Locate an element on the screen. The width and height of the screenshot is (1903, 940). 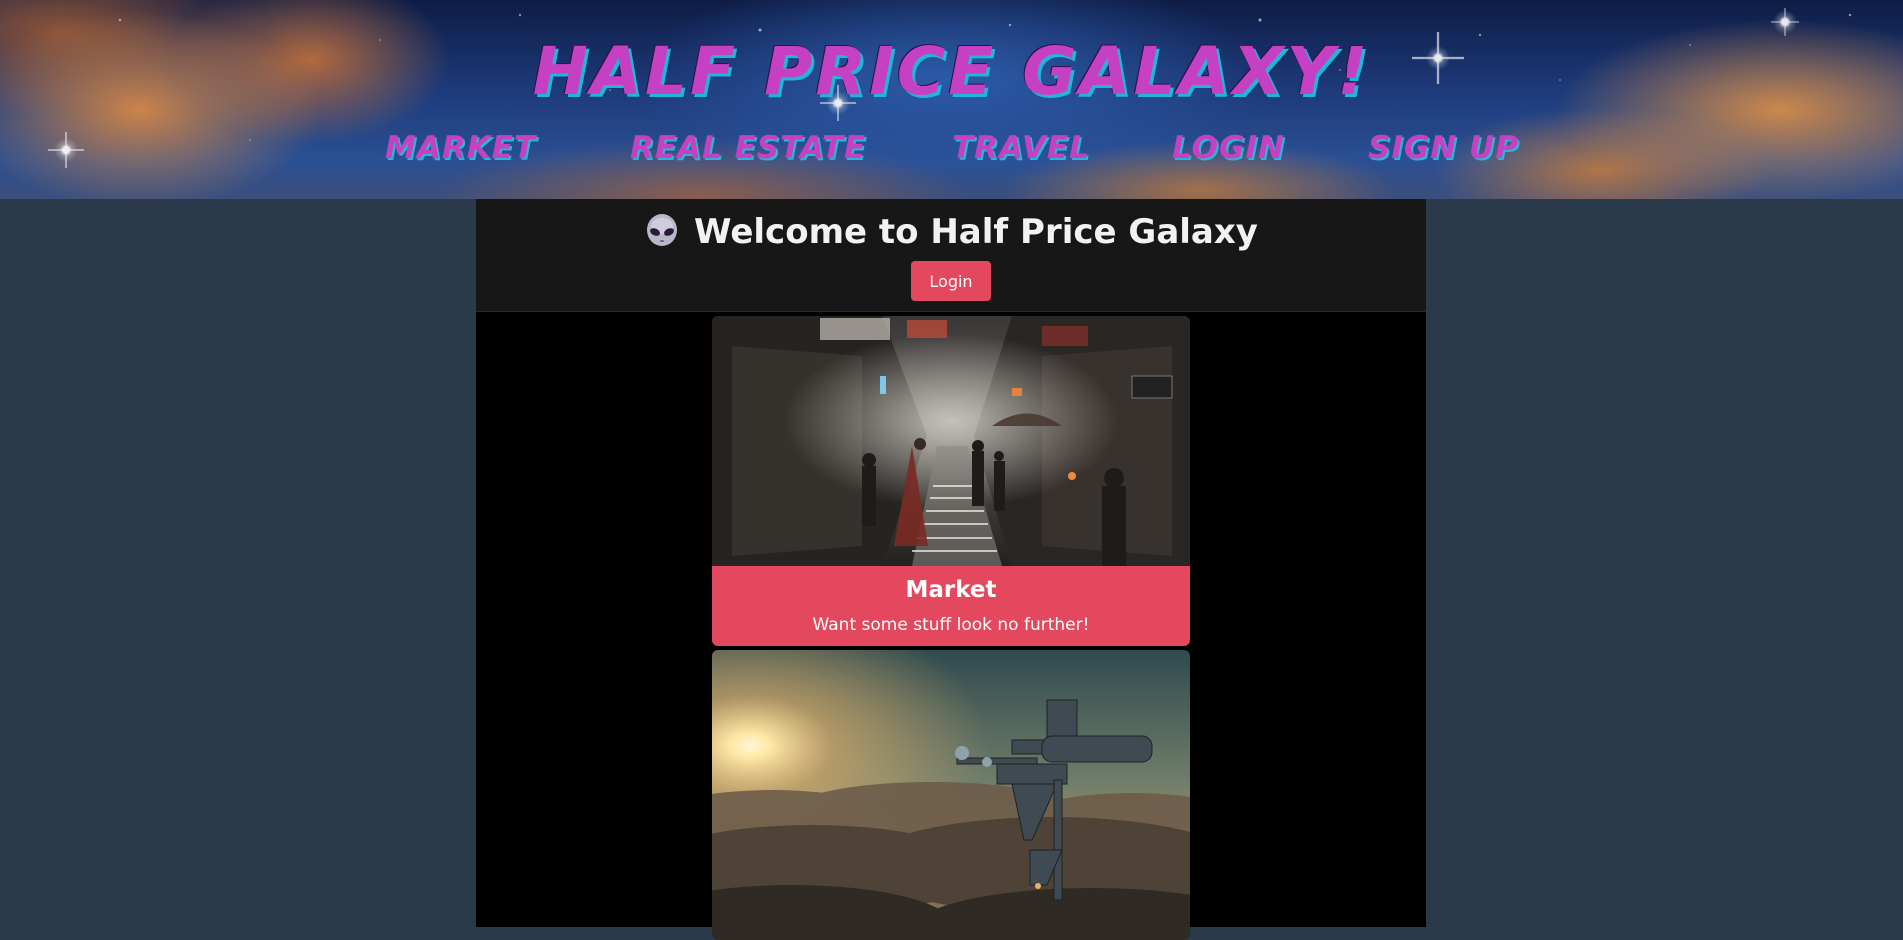
welcome-heading: Welcome to Half Price Galaxy is located at coordinates (951, 232).